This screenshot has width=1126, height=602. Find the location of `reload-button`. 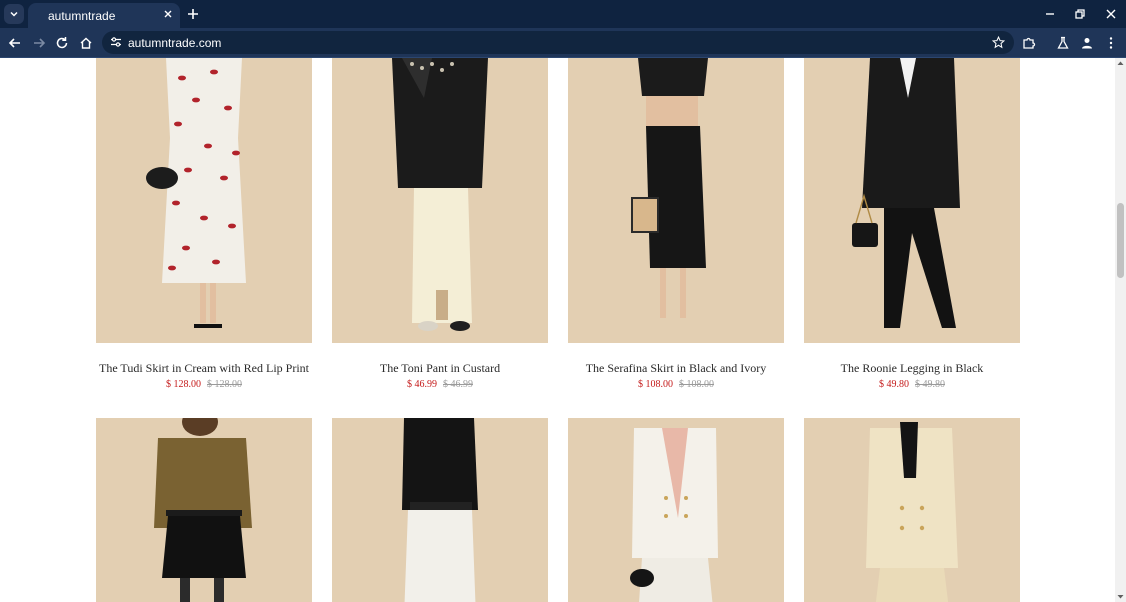

reload-button is located at coordinates (62, 43).